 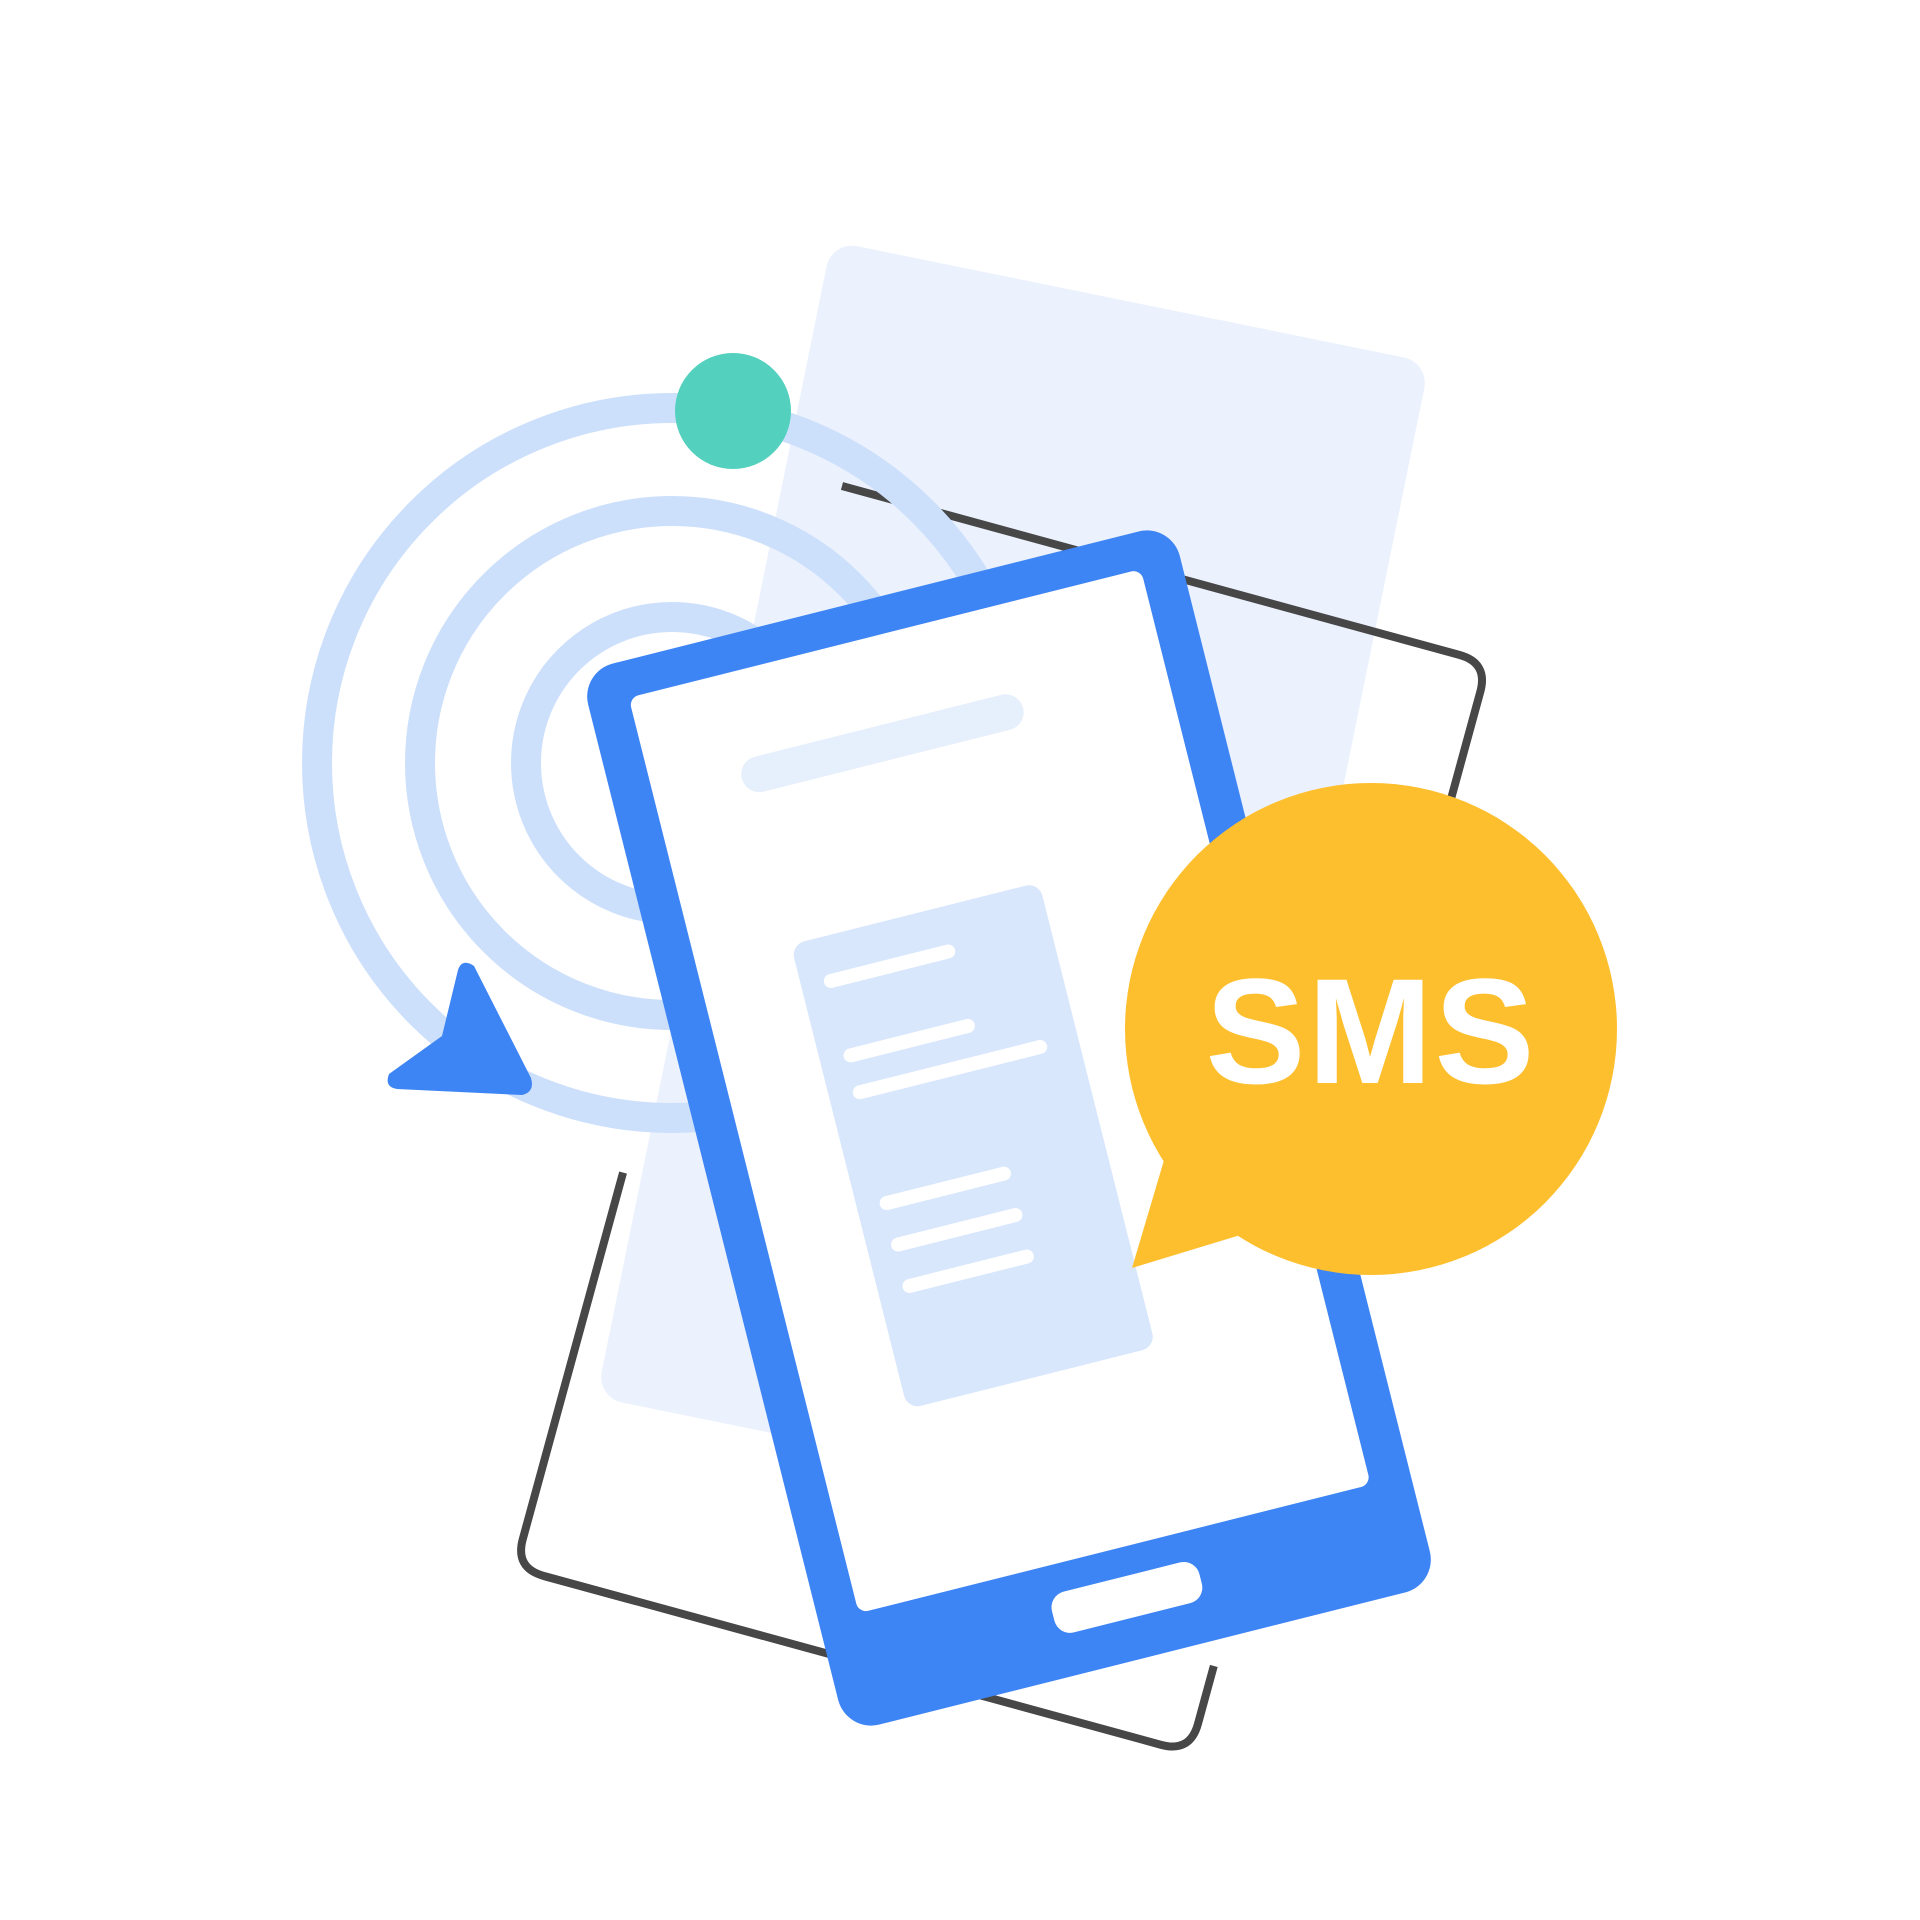 What do you see at coordinates (733, 411) in the screenshot?
I see `notification-dot-icon` at bounding box center [733, 411].